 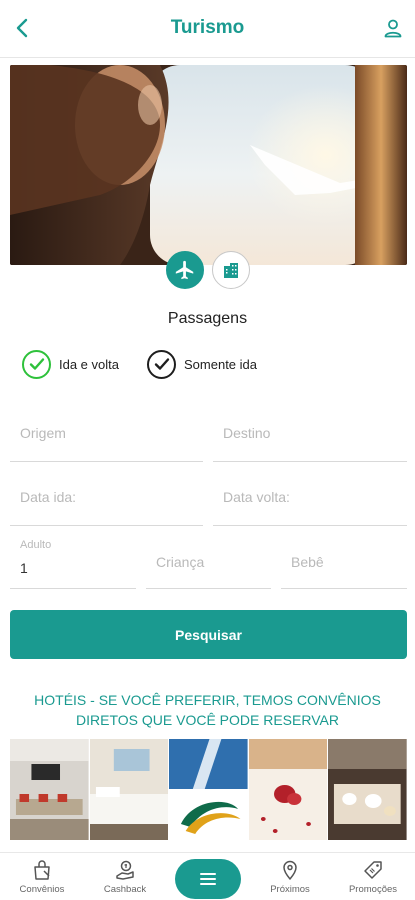 I want to click on nav-cashback: Cashback, so click(x=125, y=877).